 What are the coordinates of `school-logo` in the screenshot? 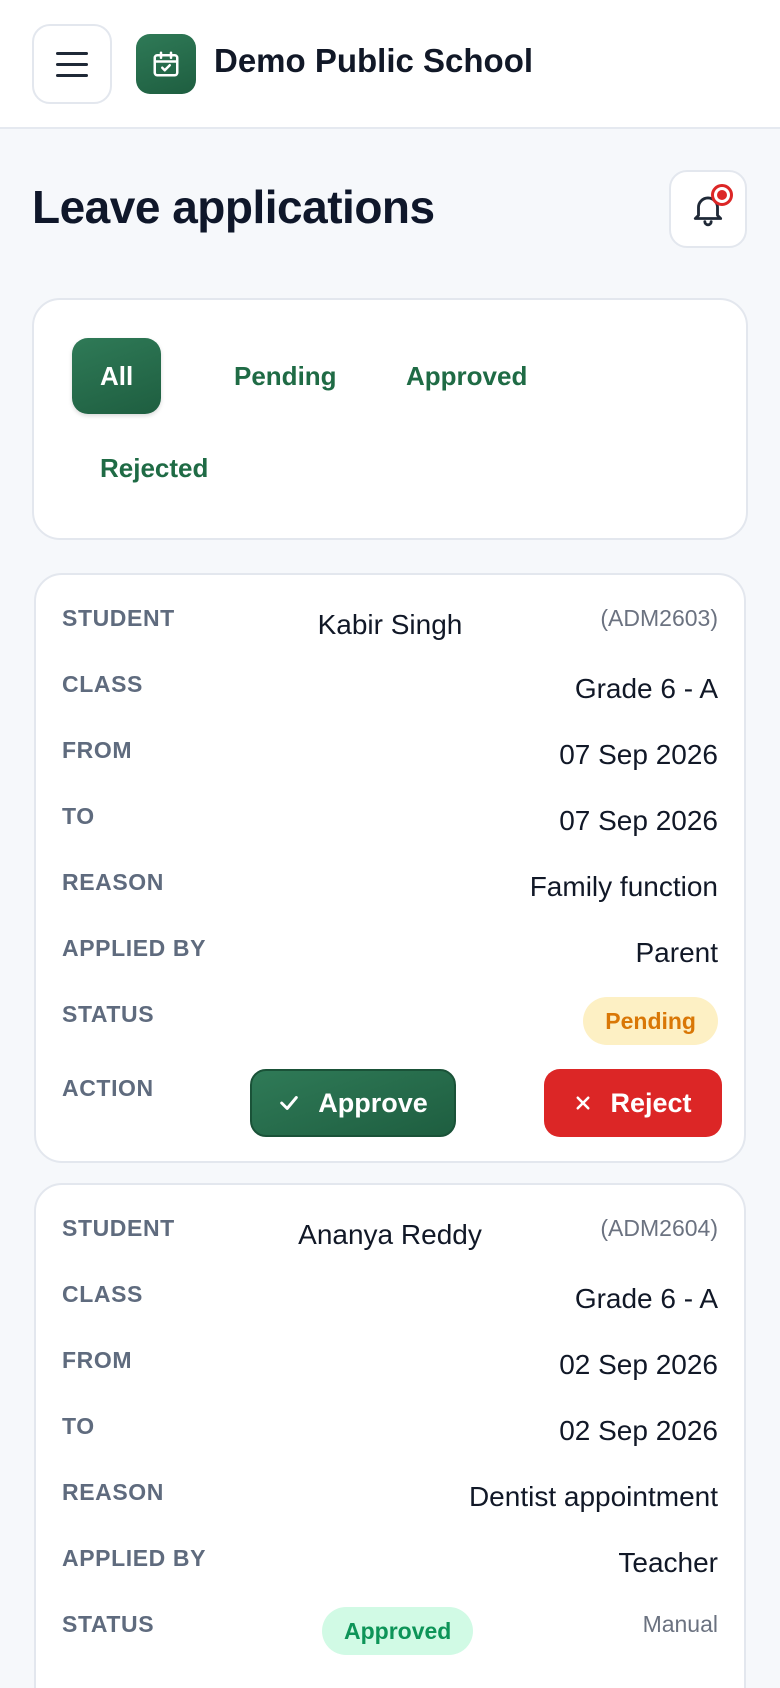 It's located at (166, 64).